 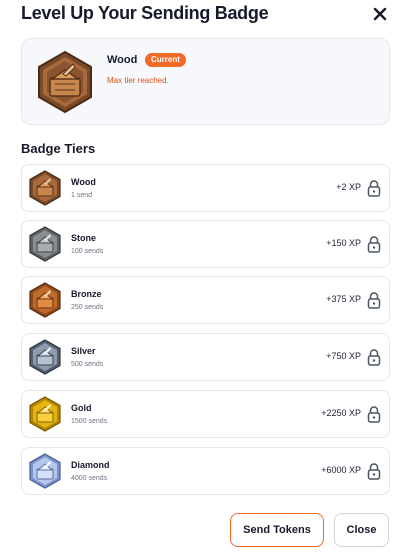 I want to click on badge-tiers-heading: Badge Tiers, so click(x=58, y=148).